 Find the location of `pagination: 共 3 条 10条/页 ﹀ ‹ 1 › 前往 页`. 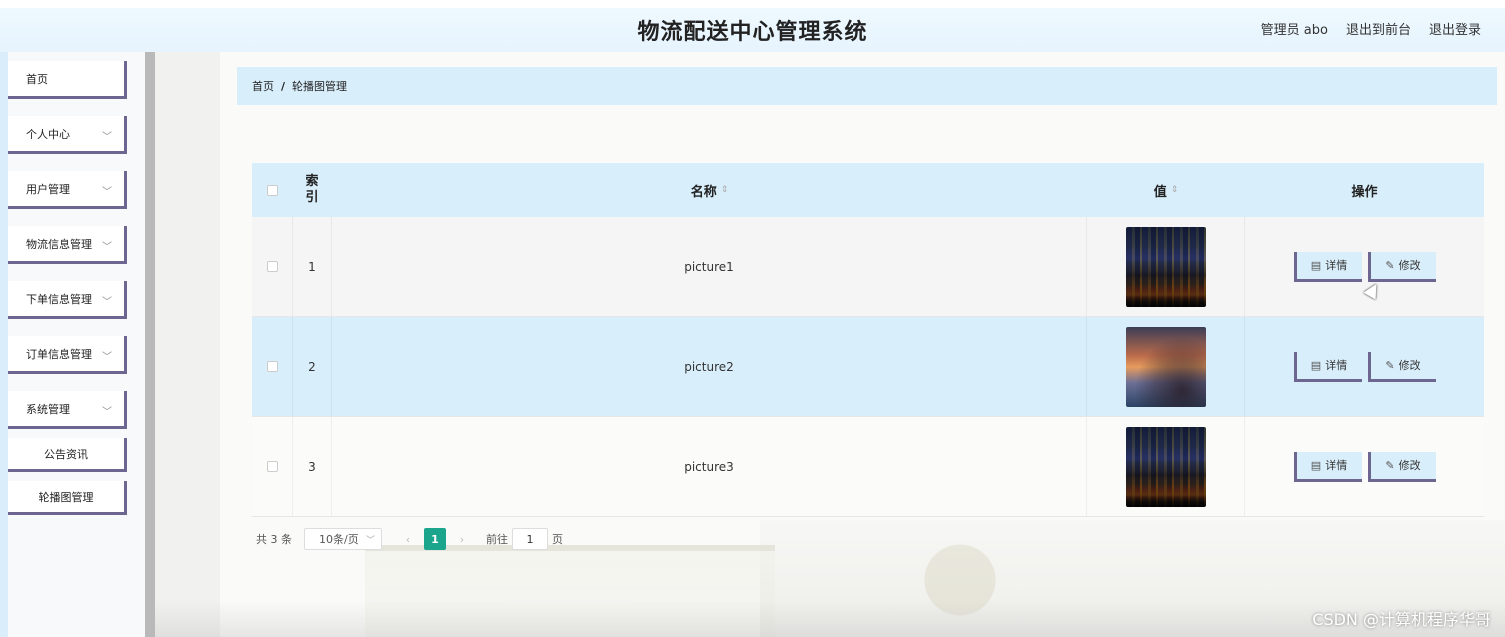

pagination: 共 3 条 10条/页 ﹀ ‹ 1 › 前往 页 is located at coordinates (409, 539).